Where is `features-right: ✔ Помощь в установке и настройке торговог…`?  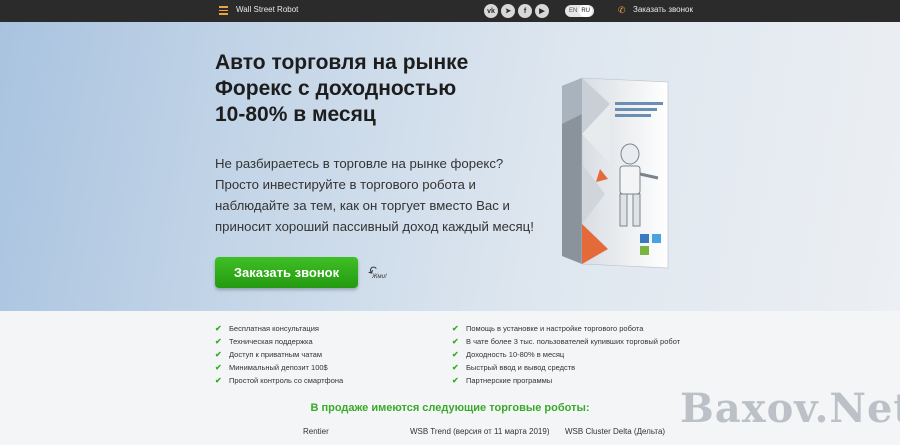 features-right: ✔ Помощь в установке и настройке торговог… is located at coordinates (566, 354).